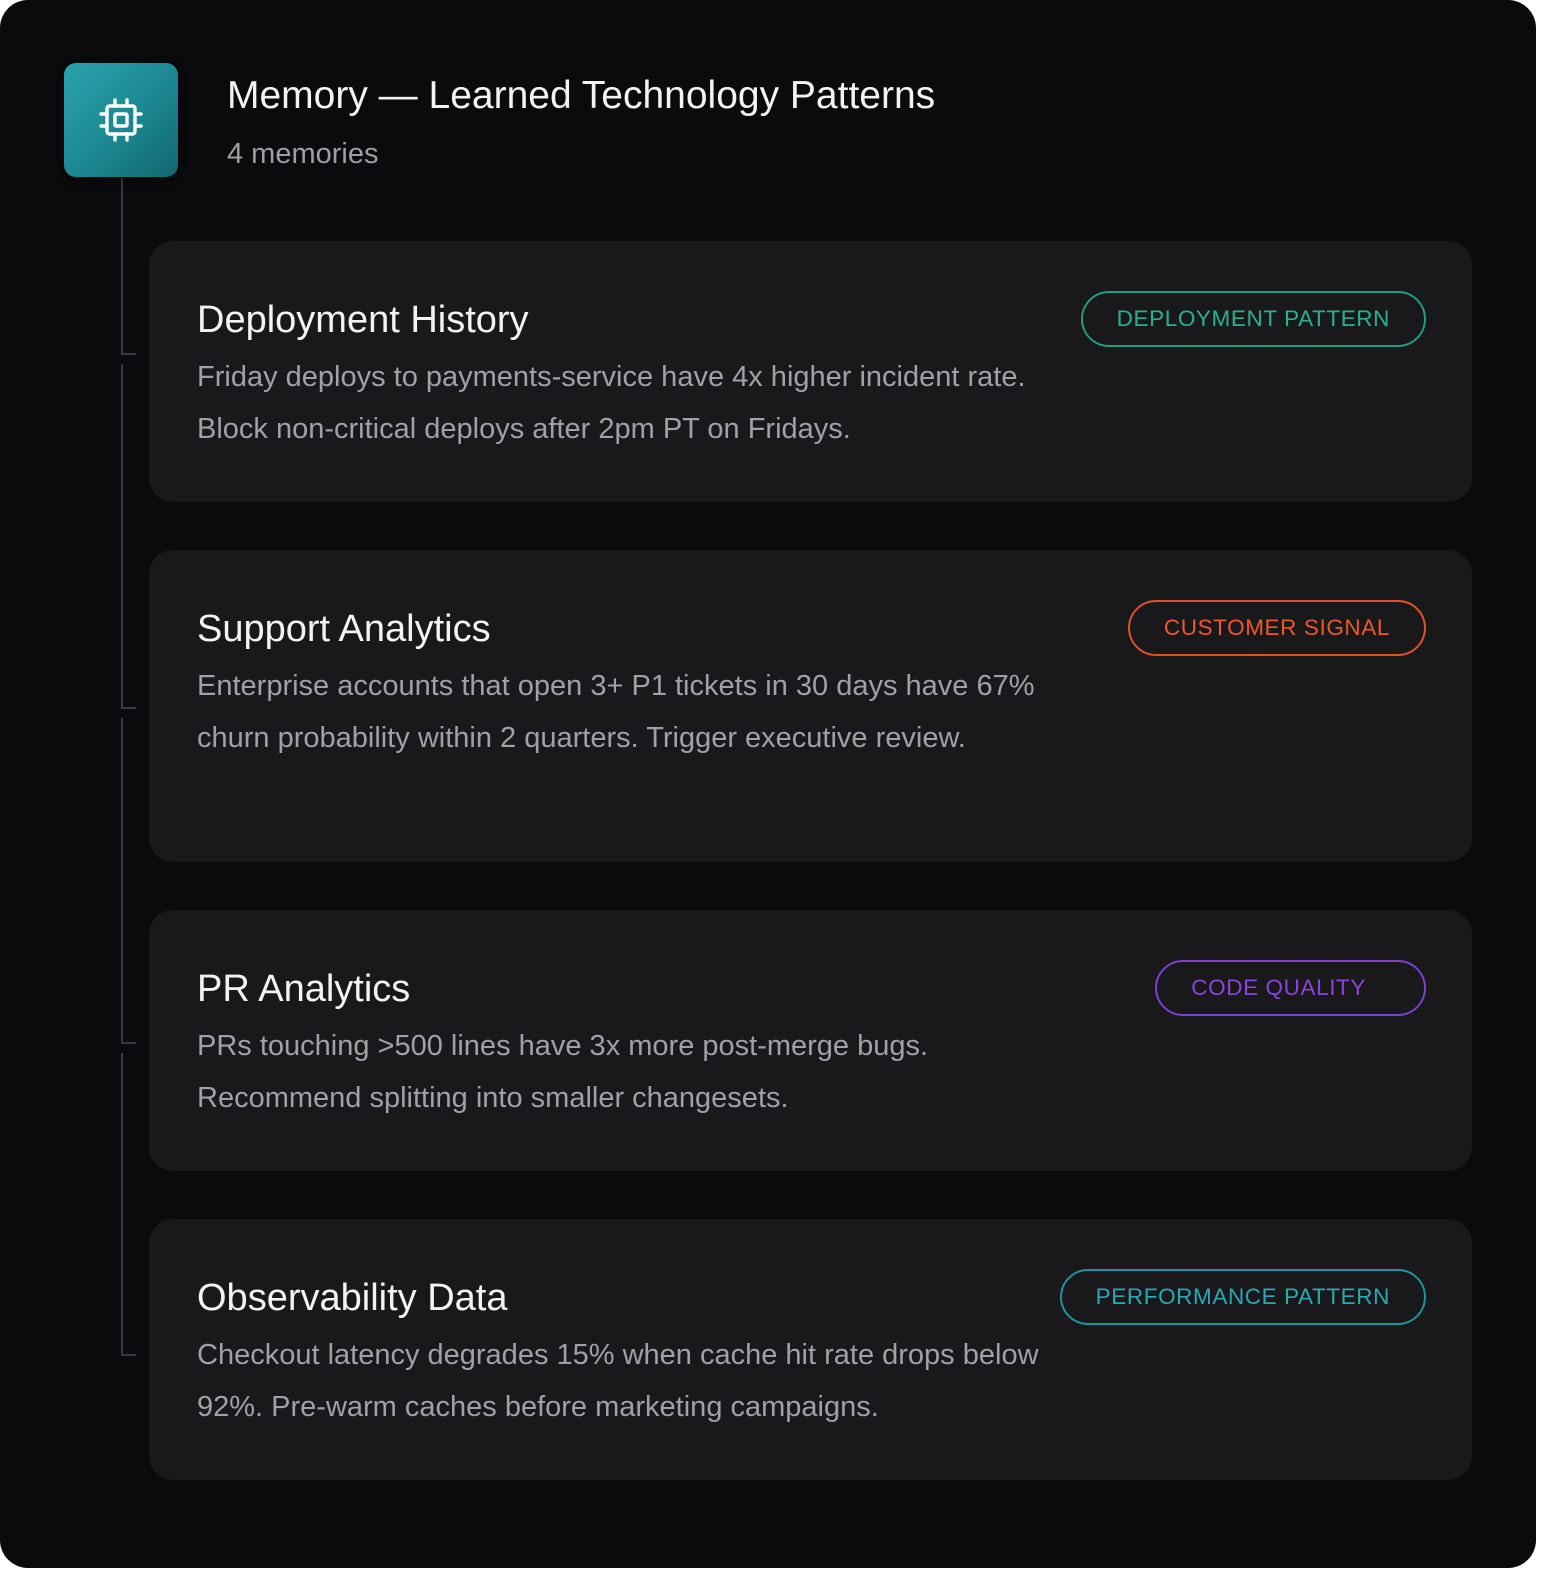  What do you see at coordinates (581, 95) in the screenshot?
I see `page-title: Memory — Learned Technology Patterns` at bounding box center [581, 95].